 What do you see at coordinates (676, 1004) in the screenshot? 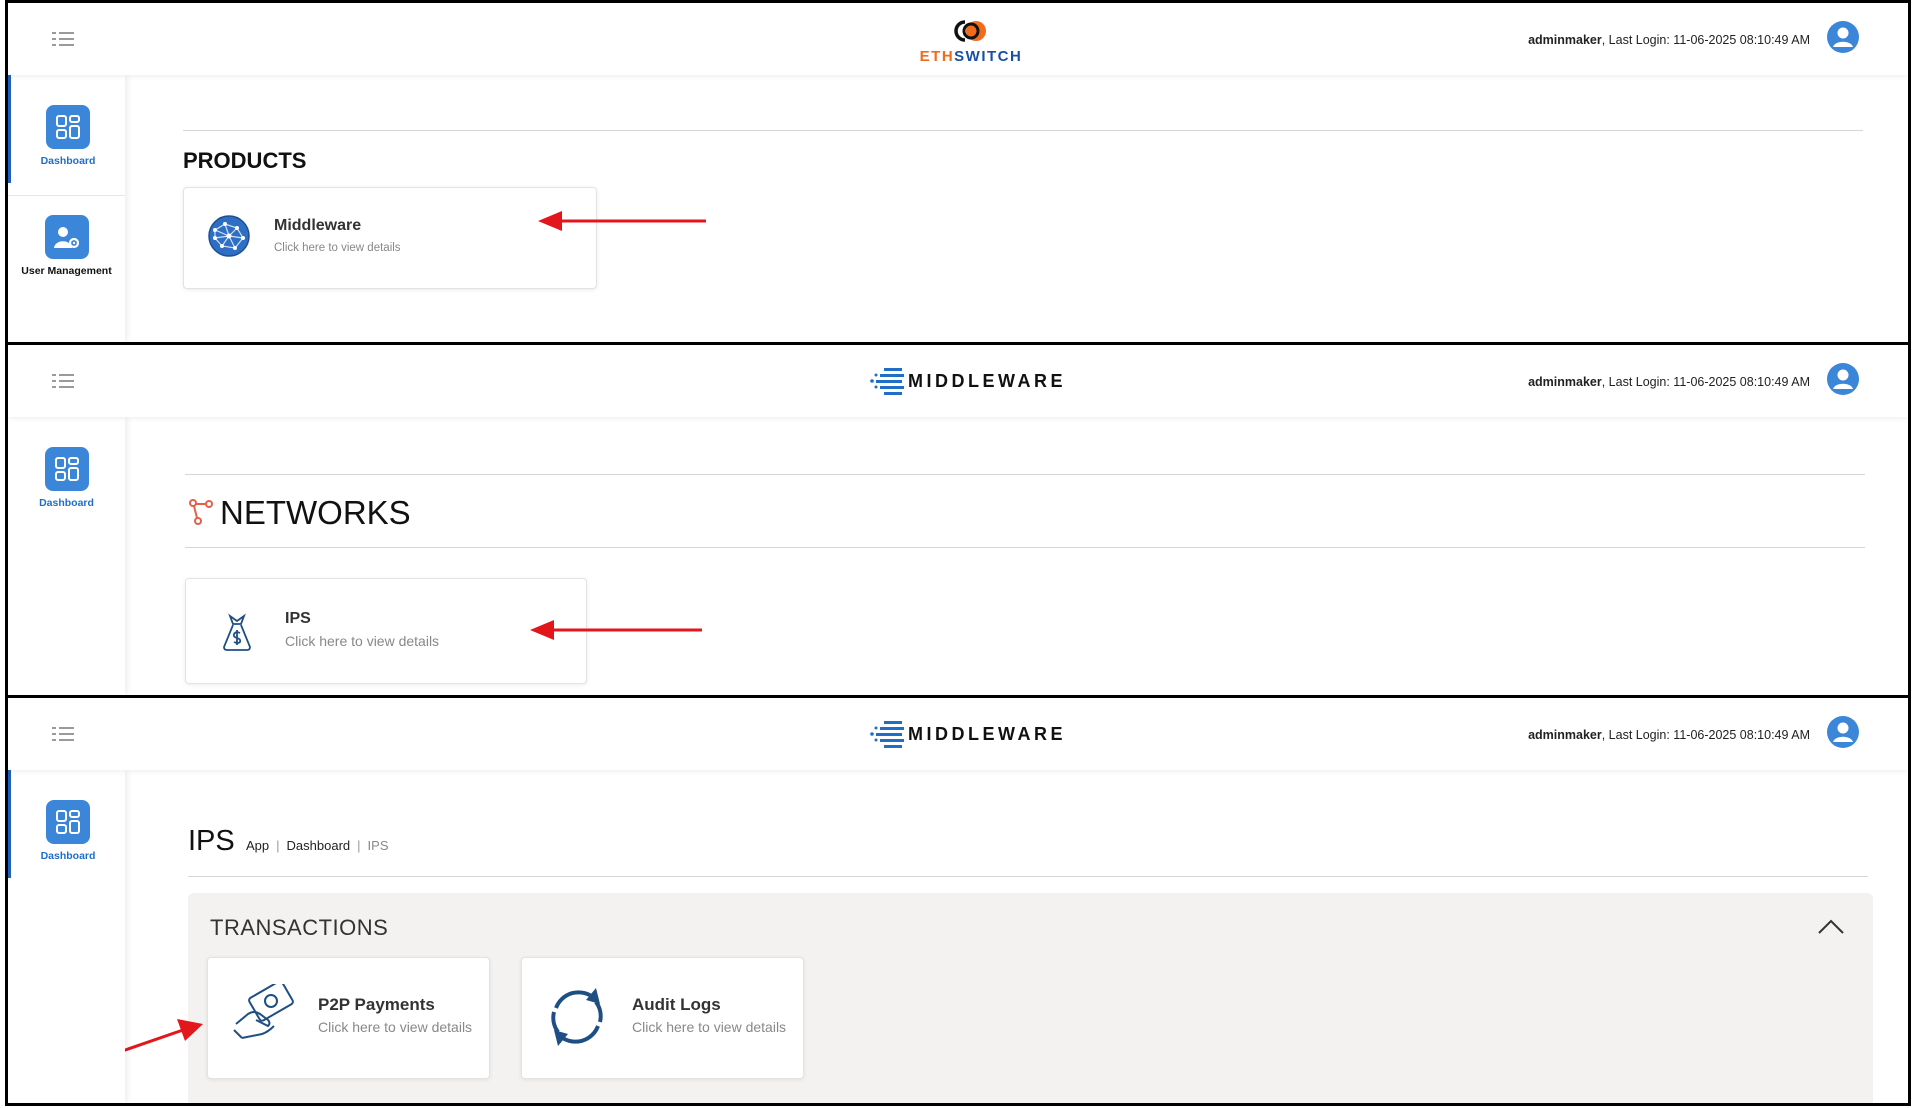
I see `card-title: Audit Logs` at bounding box center [676, 1004].